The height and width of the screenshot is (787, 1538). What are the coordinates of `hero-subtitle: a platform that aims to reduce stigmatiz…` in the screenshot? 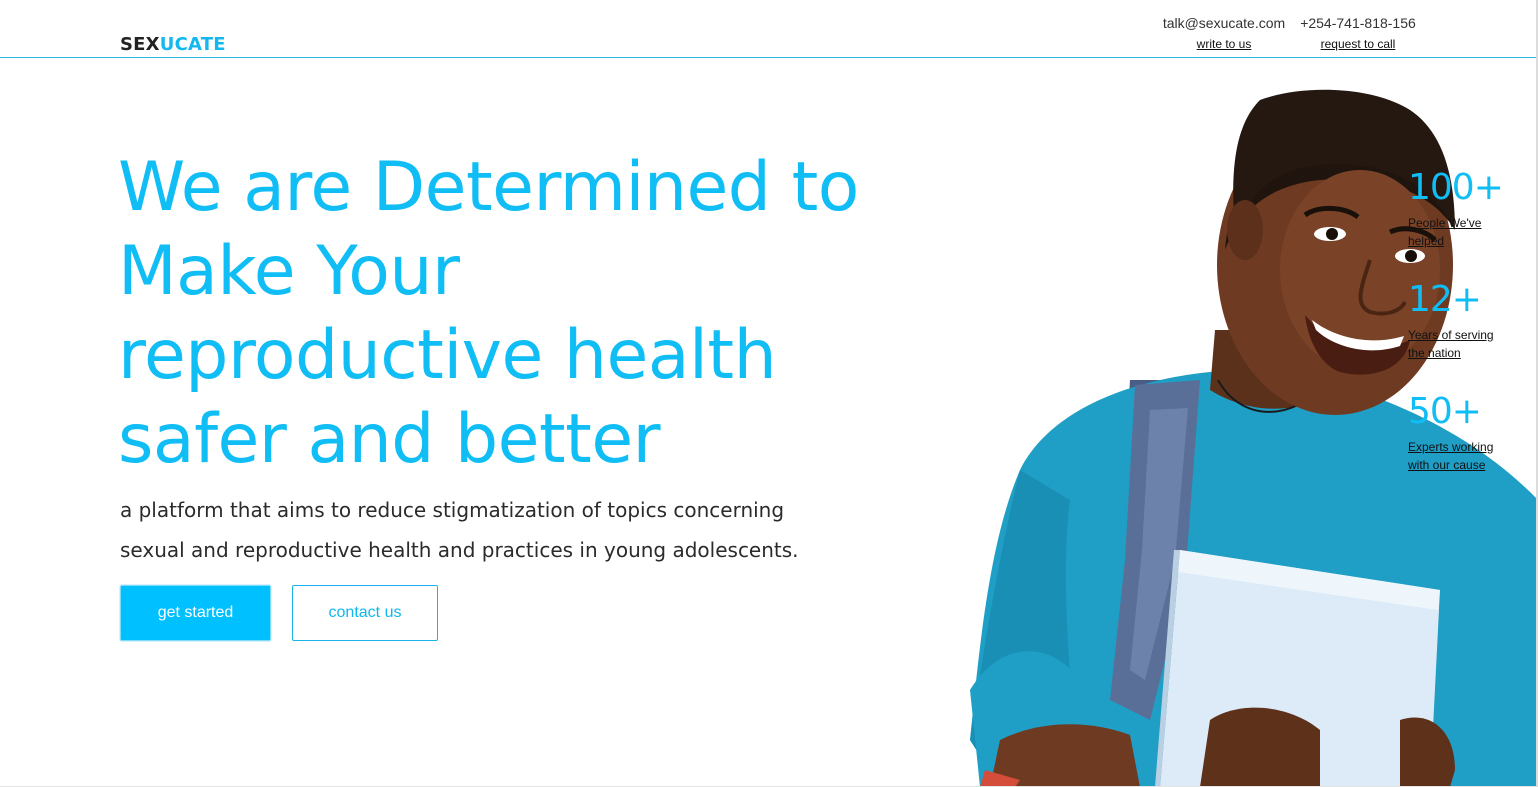 It's located at (459, 530).